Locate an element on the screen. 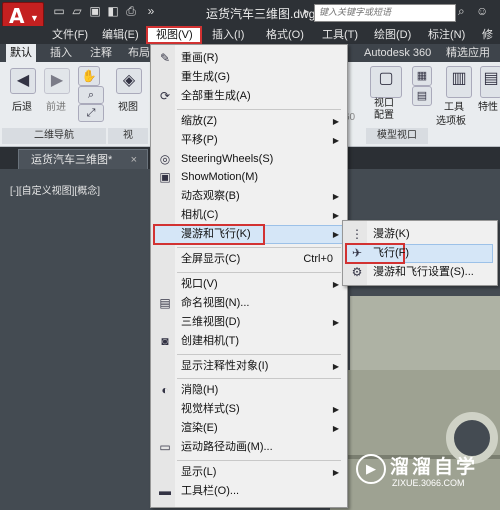 The image size is (500, 510). toolbar-icon: ▬ is located at coordinates (165, 490).